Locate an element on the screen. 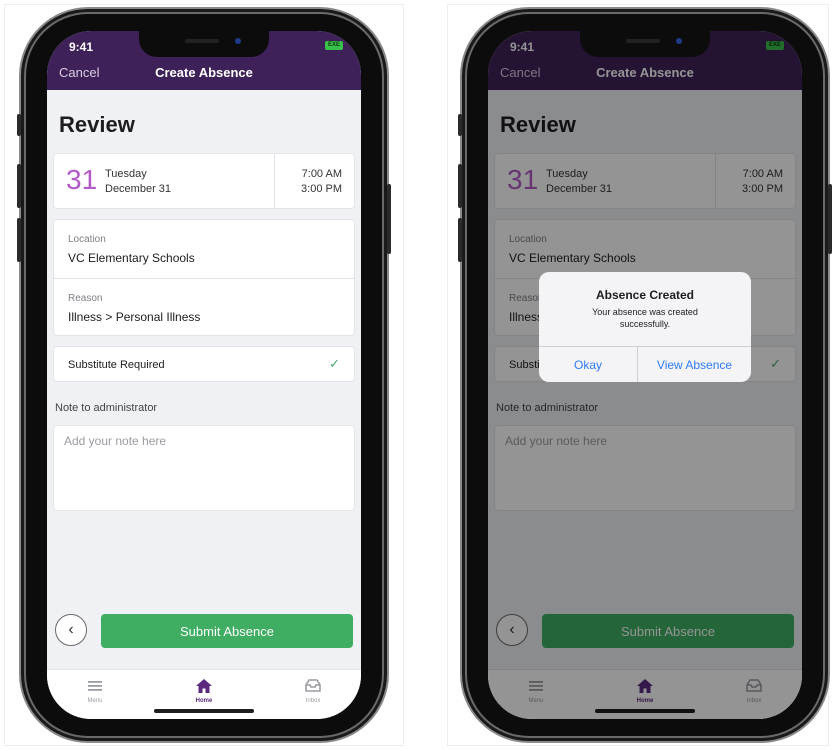 The width and height of the screenshot is (833, 750). location-value: VC Elementary Schools is located at coordinates (131, 258).